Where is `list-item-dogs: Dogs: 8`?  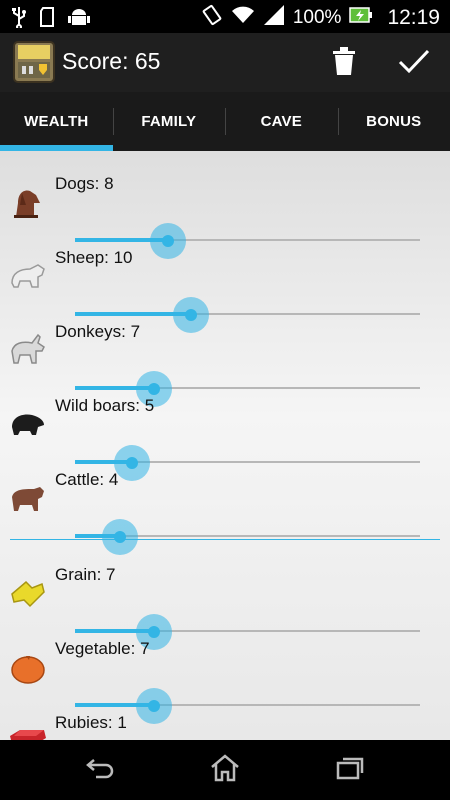
list-item-dogs: Dogs: 8 is located at coordinates (225, 213).